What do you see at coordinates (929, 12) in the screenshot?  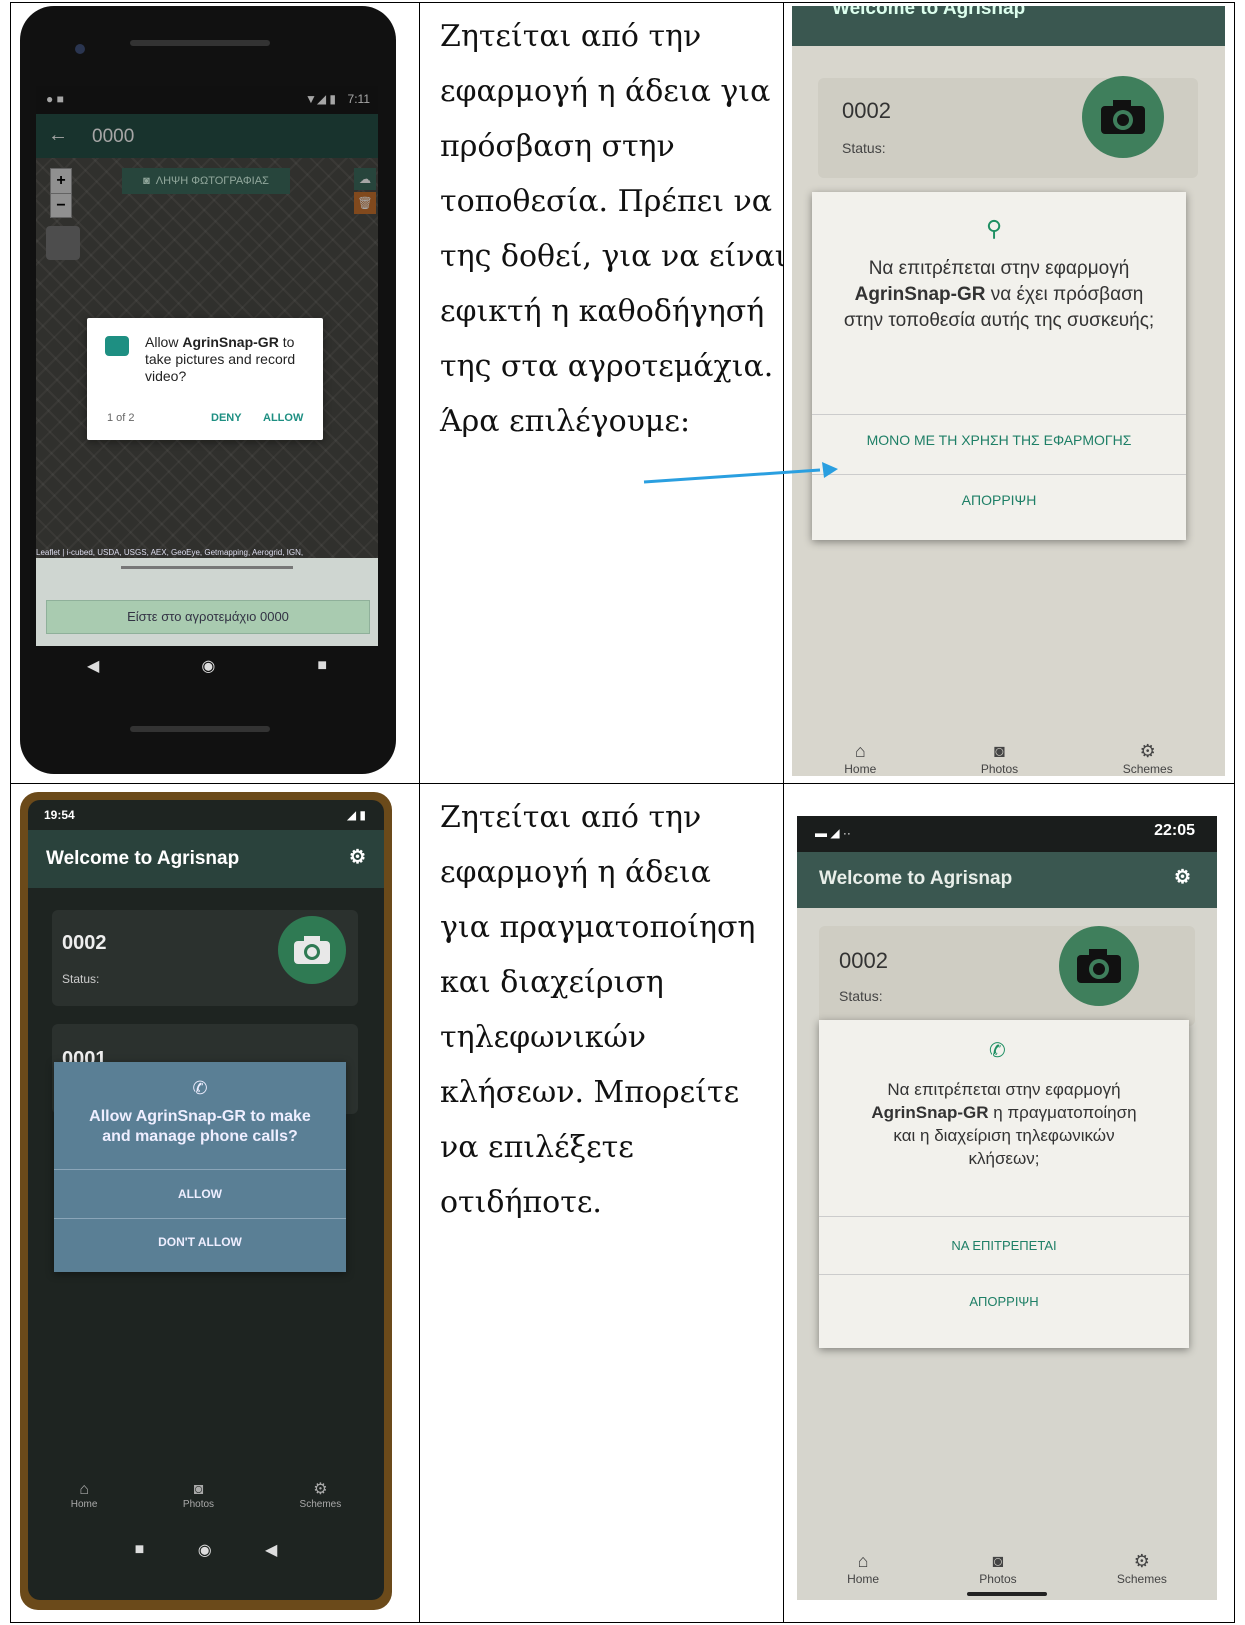 I see `header-title: Welcome to Agrisnap` at bounding box center [929, 12].